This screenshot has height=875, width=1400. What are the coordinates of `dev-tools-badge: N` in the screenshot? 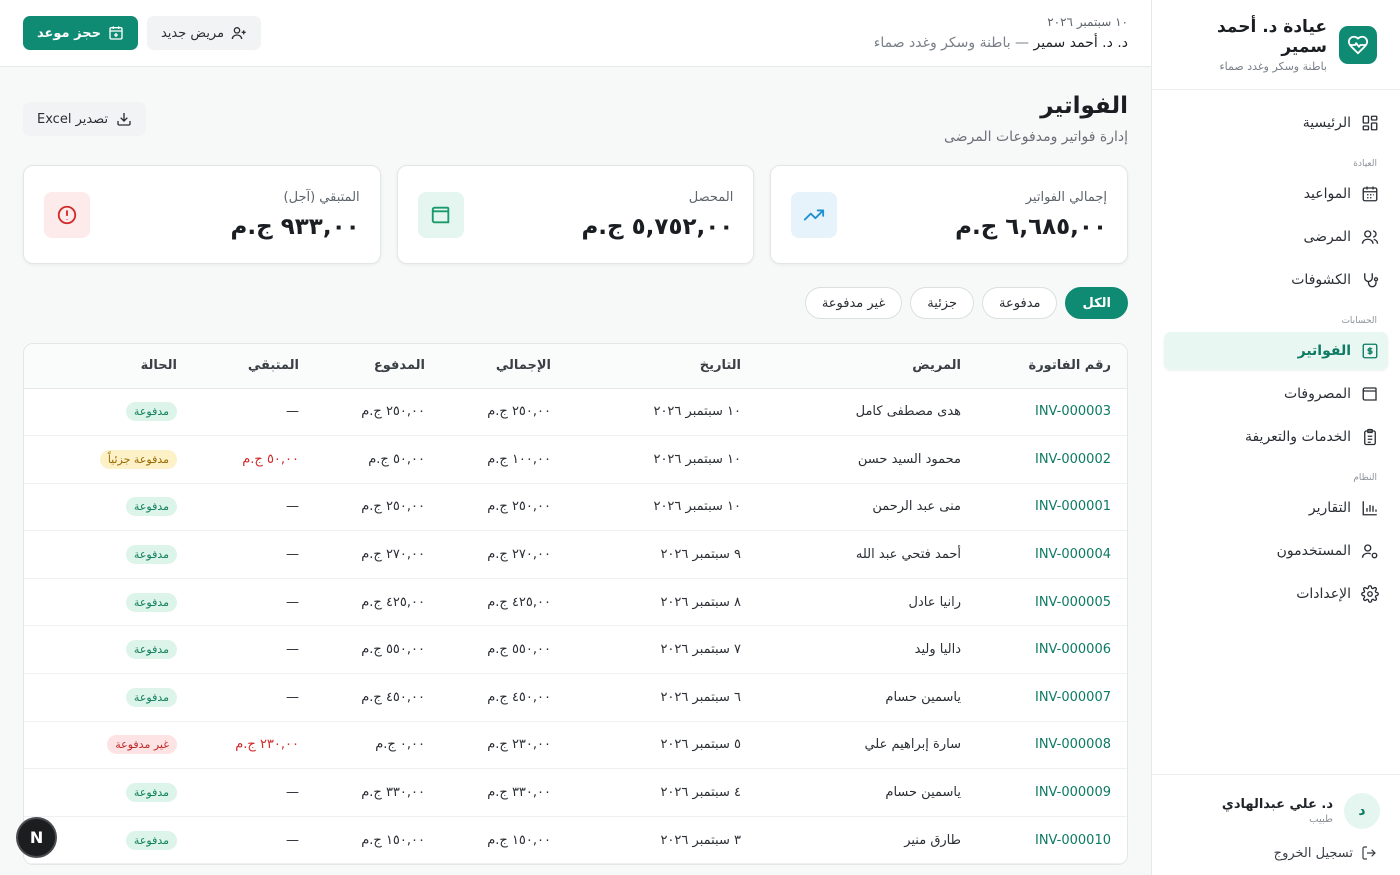 It's located at (36, 837).